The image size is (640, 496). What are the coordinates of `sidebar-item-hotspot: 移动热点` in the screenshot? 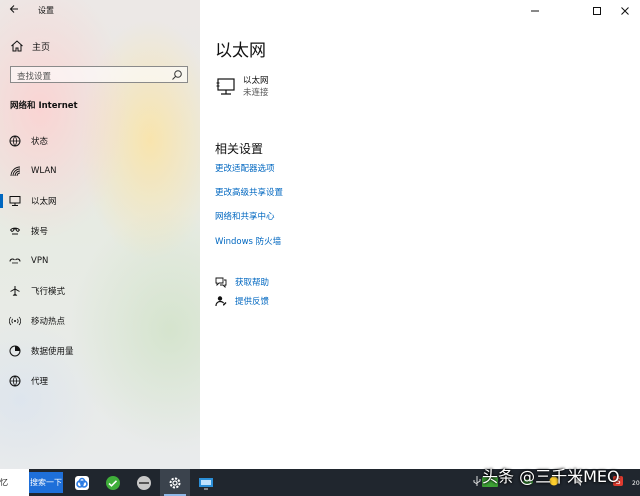 It's located at (100, 321).